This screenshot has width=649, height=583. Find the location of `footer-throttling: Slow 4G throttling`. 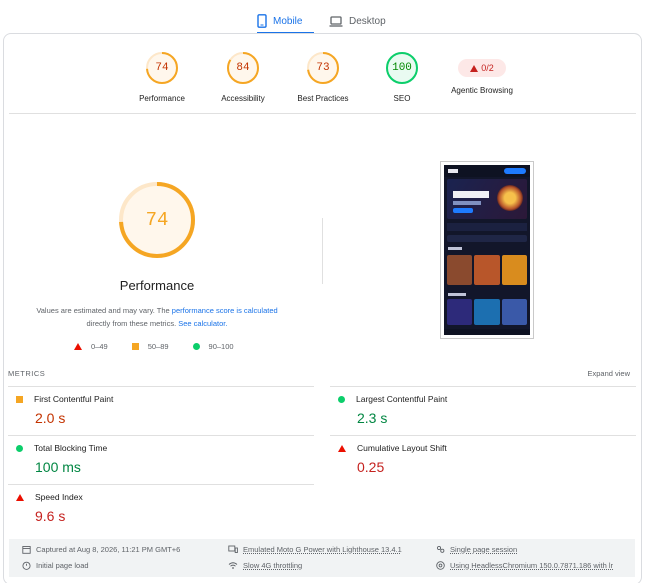

footer-throttling: Slow 4G throttling is located at coordinates (265, 565).